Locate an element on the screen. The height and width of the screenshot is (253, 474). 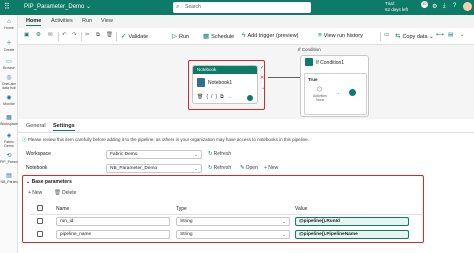
home-icon: ⌂ is located at coordinates (9, 22).